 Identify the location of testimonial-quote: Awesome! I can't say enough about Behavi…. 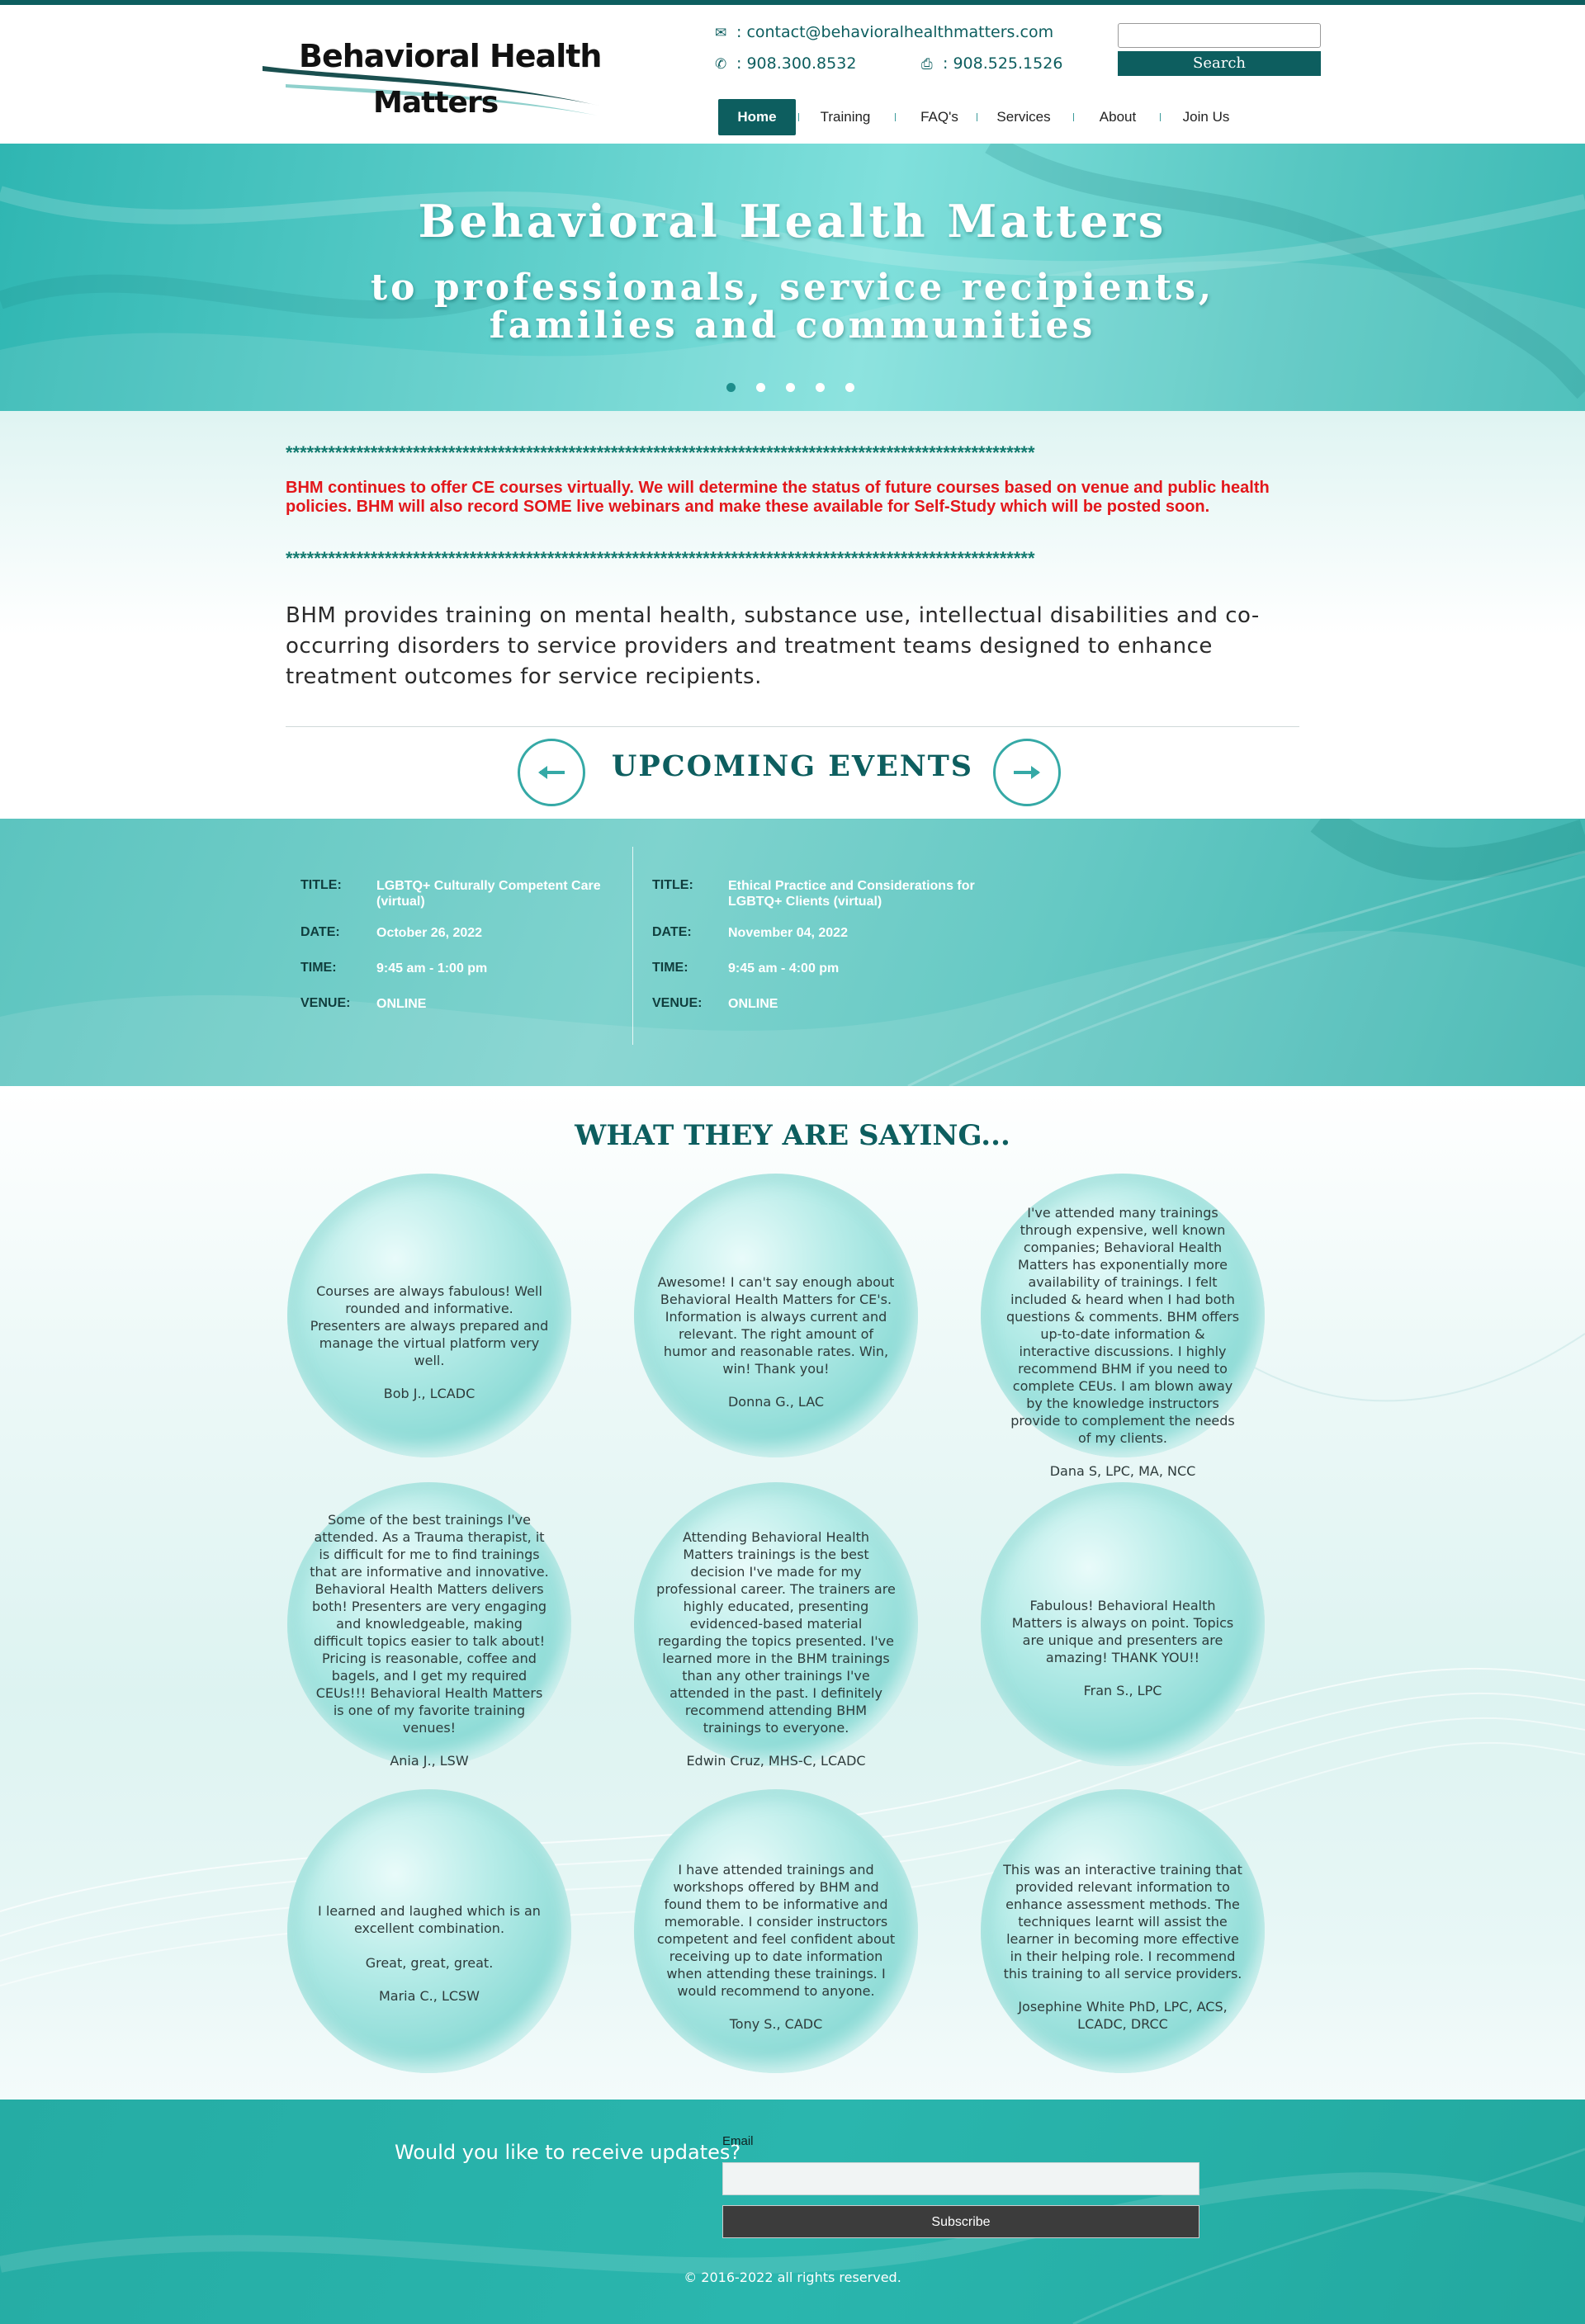
(776, 1325).